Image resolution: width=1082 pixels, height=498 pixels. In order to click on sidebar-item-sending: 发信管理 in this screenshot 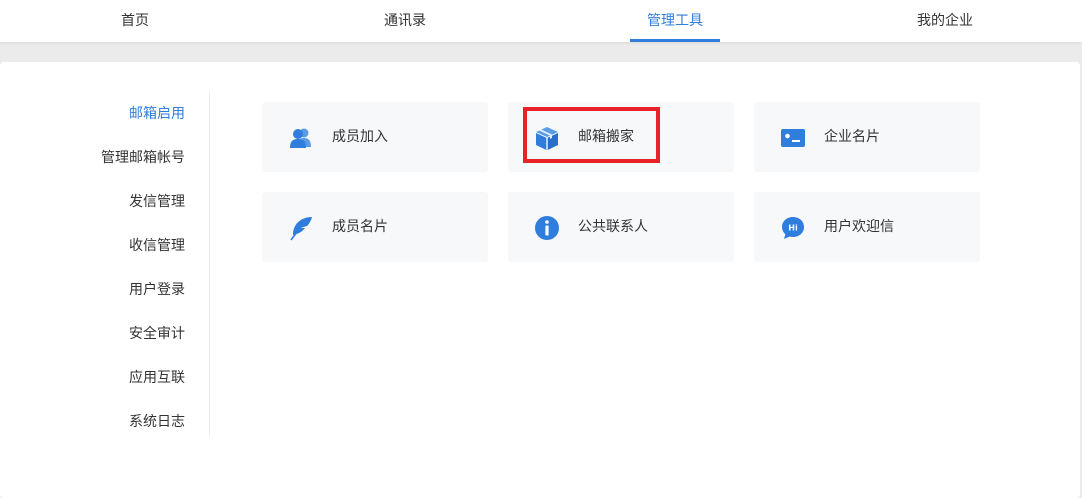, I will do `click(157, 202)`.